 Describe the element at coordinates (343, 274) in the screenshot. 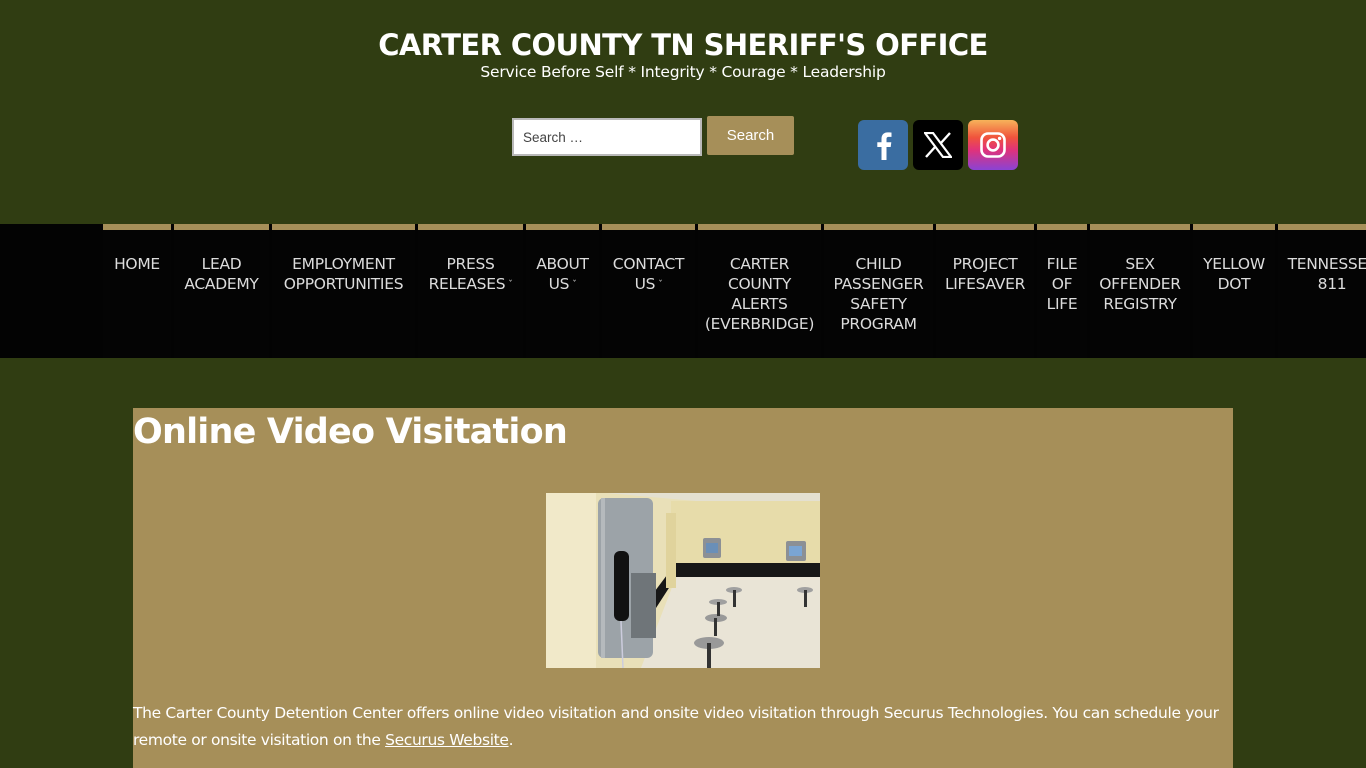

I see `nav-item-label: EMPLOYMENT OPPORTUNITIES` at that location.